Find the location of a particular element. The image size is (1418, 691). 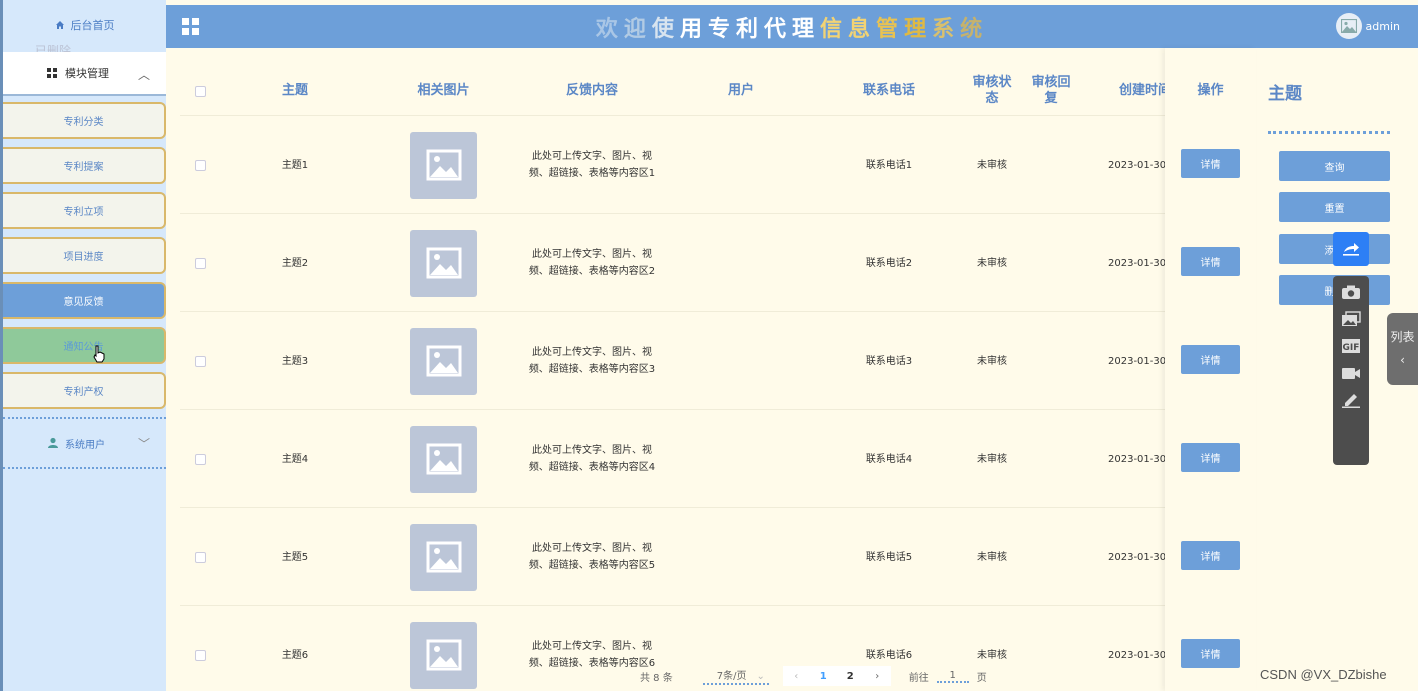

sidebar-item-feedback: 意见反馈 is located at coordinates (84, 300).